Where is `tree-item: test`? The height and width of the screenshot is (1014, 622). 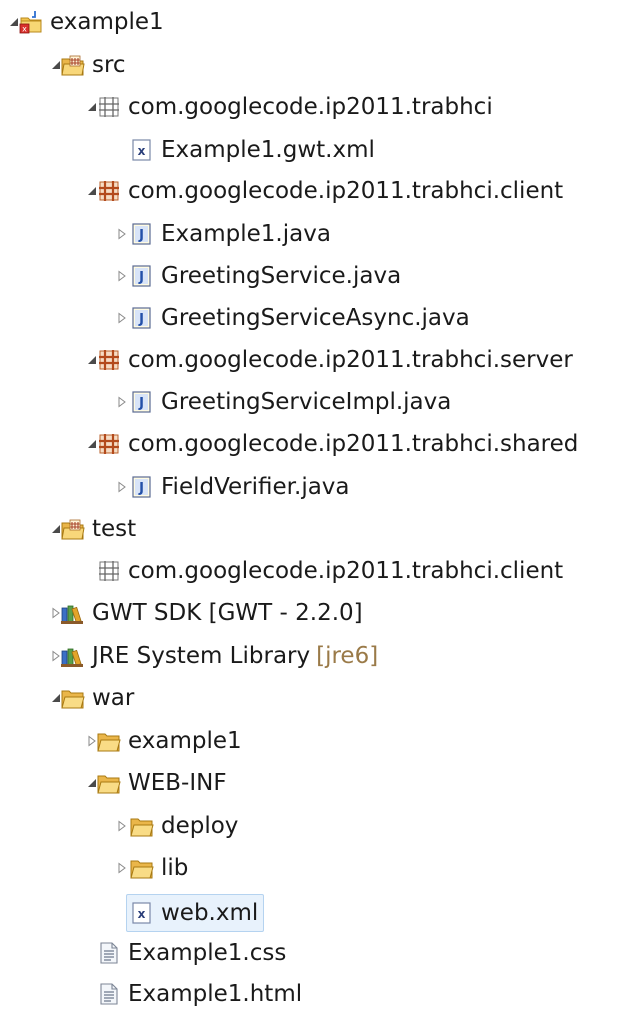 tree-item: test is located at coordinates (311, 529).